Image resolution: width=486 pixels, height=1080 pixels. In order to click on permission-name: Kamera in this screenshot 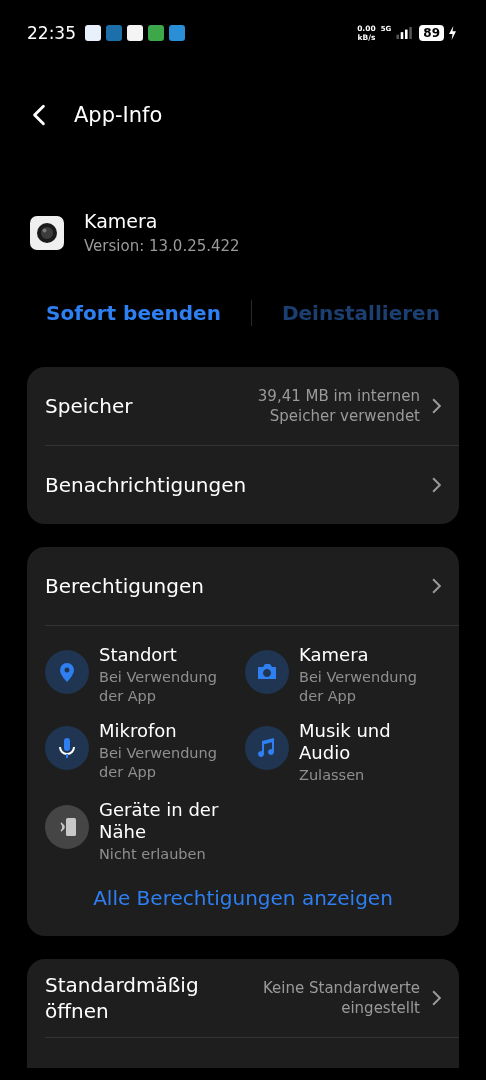, I will do `click(334, 655)`.